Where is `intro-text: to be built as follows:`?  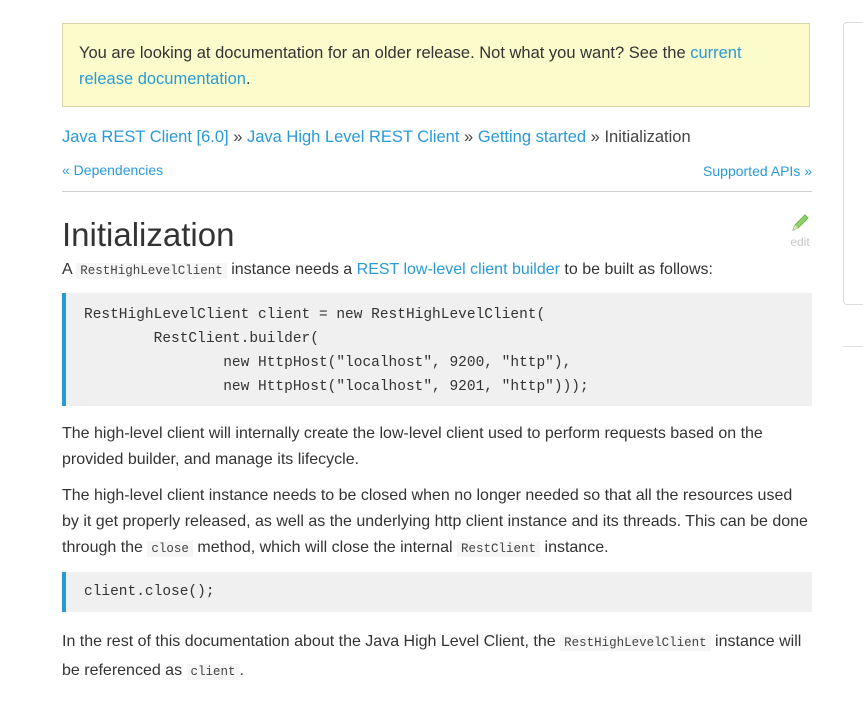 intro-text: to be built as follows: is located at coordinates (636, 269).